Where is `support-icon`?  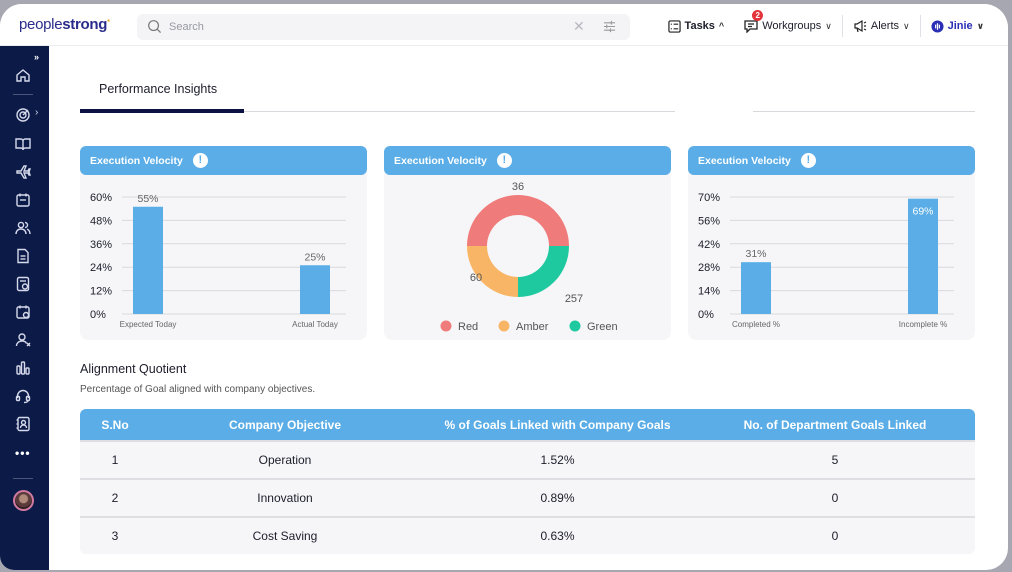
support-icon is located at coordinates (23, 396).